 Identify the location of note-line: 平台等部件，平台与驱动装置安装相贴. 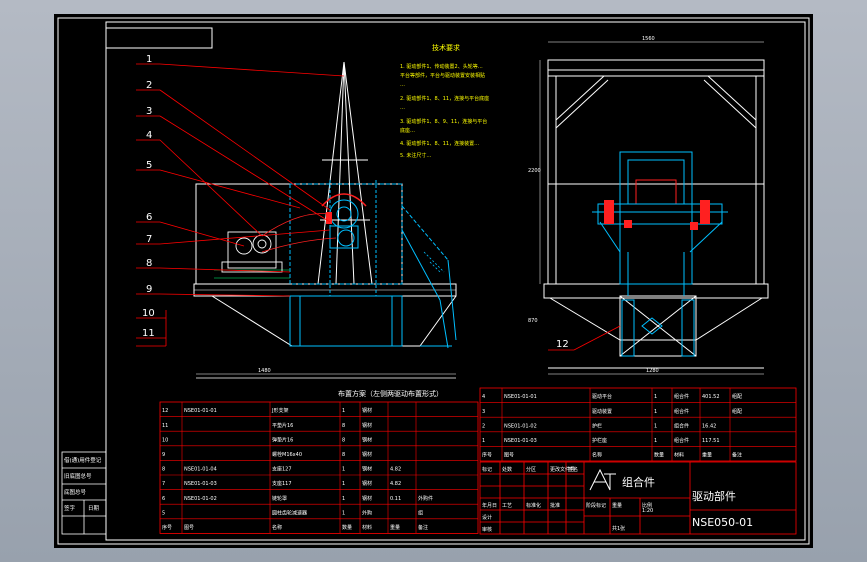
(442, 75).